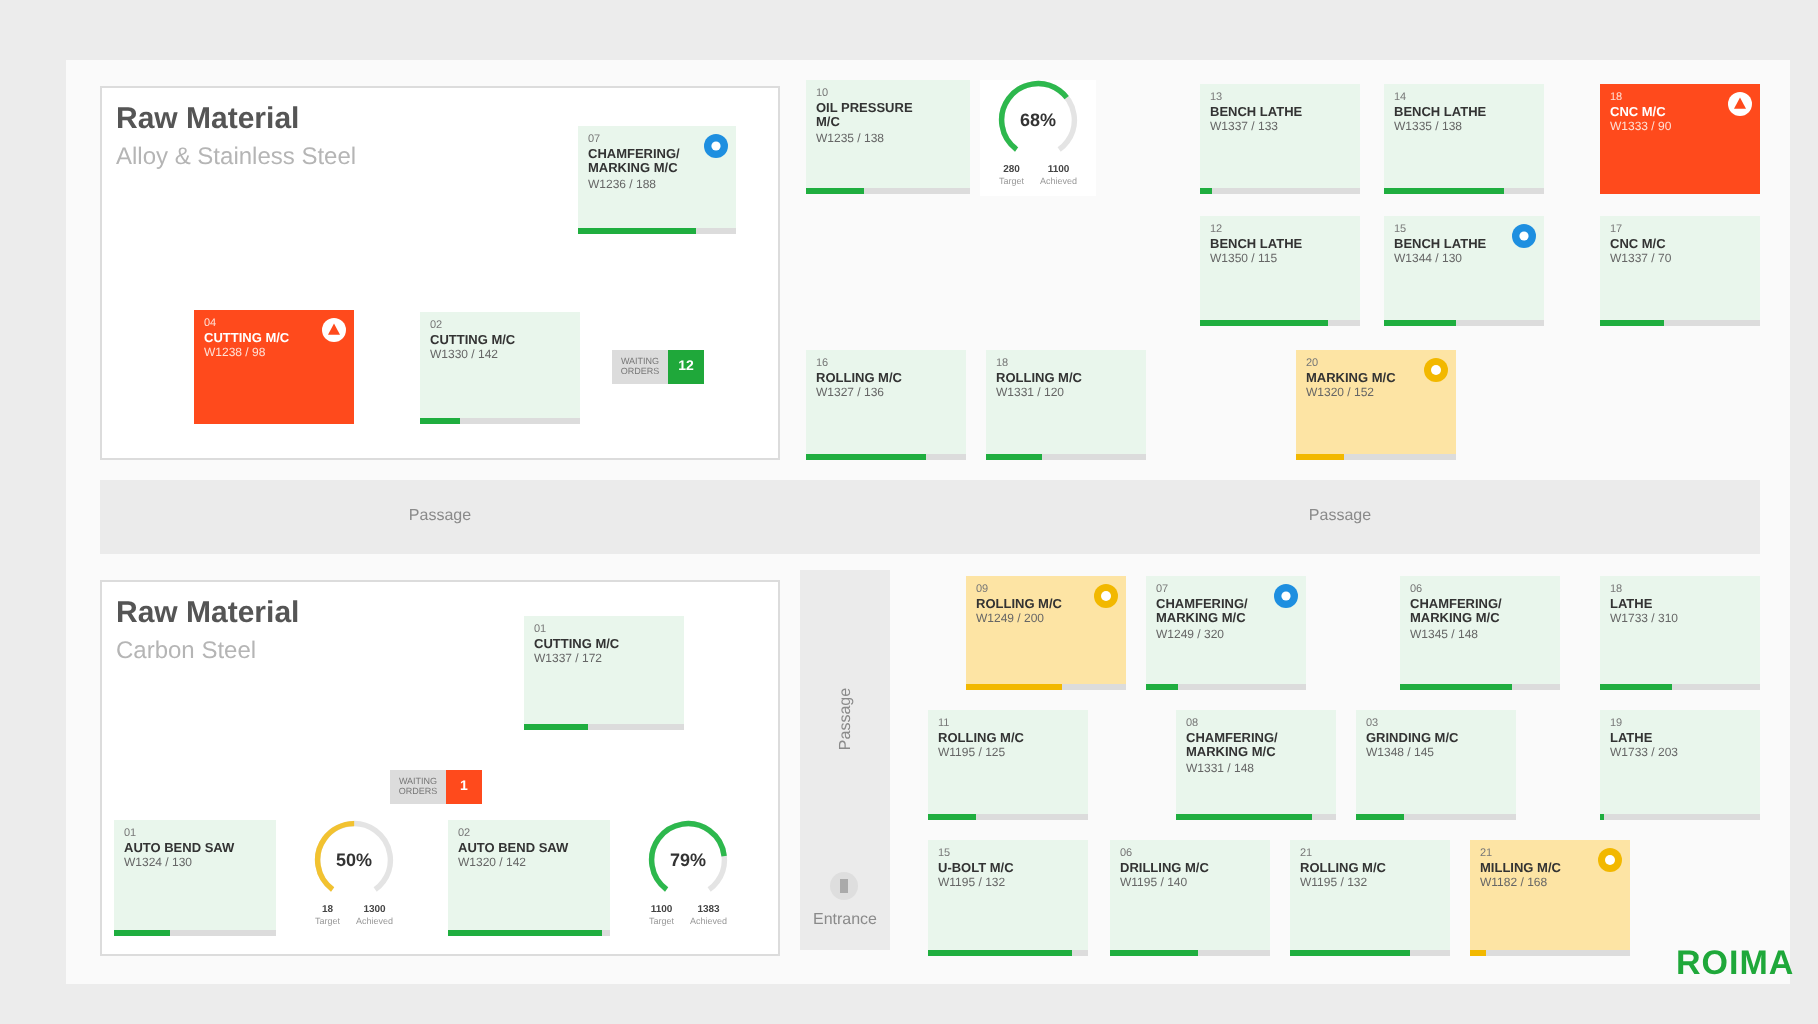  What do you see at coordinates (186, 650) in the screenshot?
I see `zone-subtitle: Carbon Steel` at bounding box center [186, 650].